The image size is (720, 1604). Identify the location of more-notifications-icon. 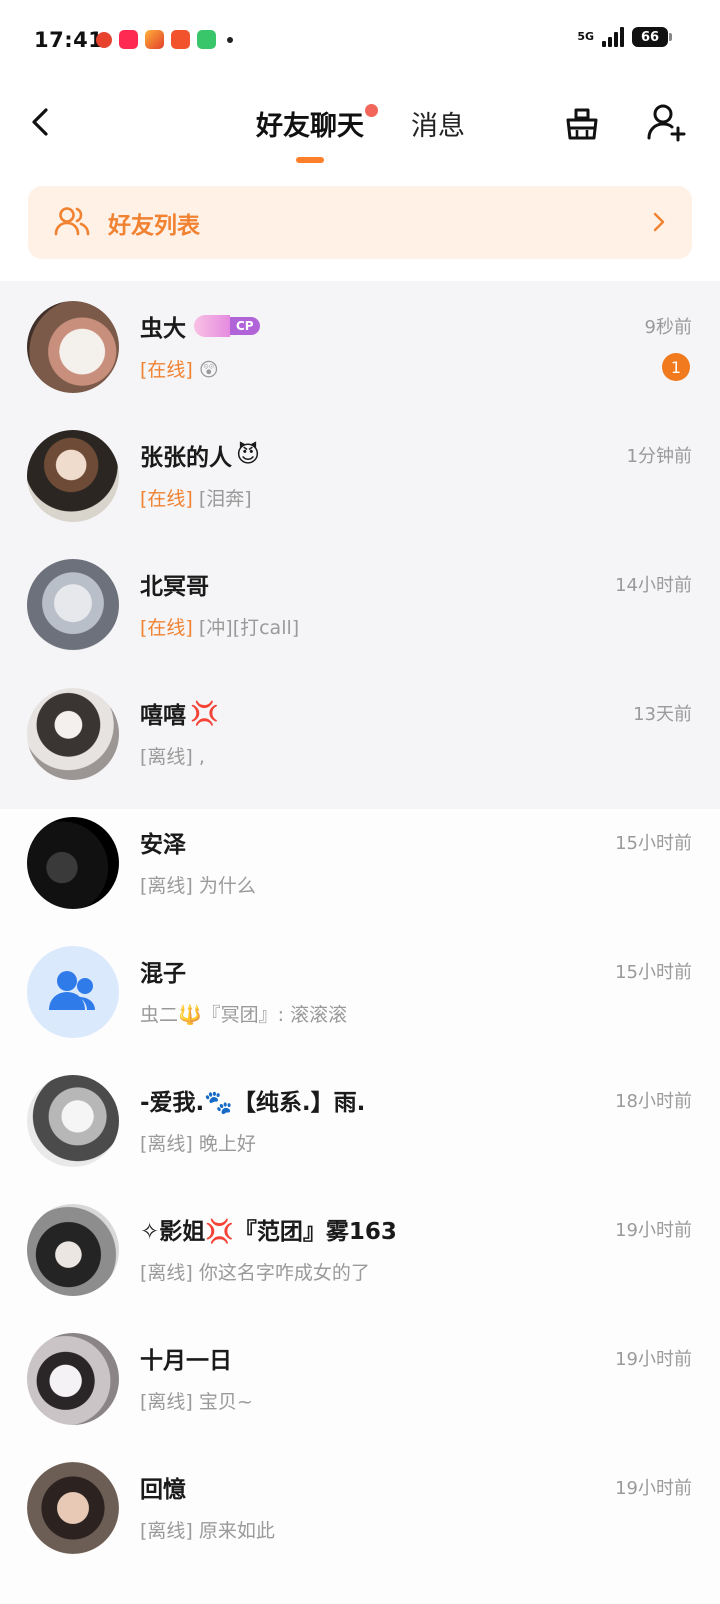
(230, 39).